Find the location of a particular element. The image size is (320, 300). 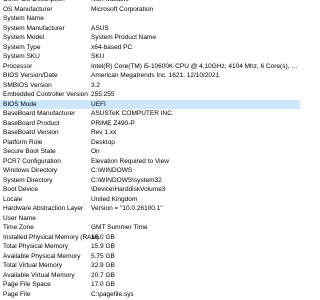

item-cell: User Name is located at coordinates (19, 218).